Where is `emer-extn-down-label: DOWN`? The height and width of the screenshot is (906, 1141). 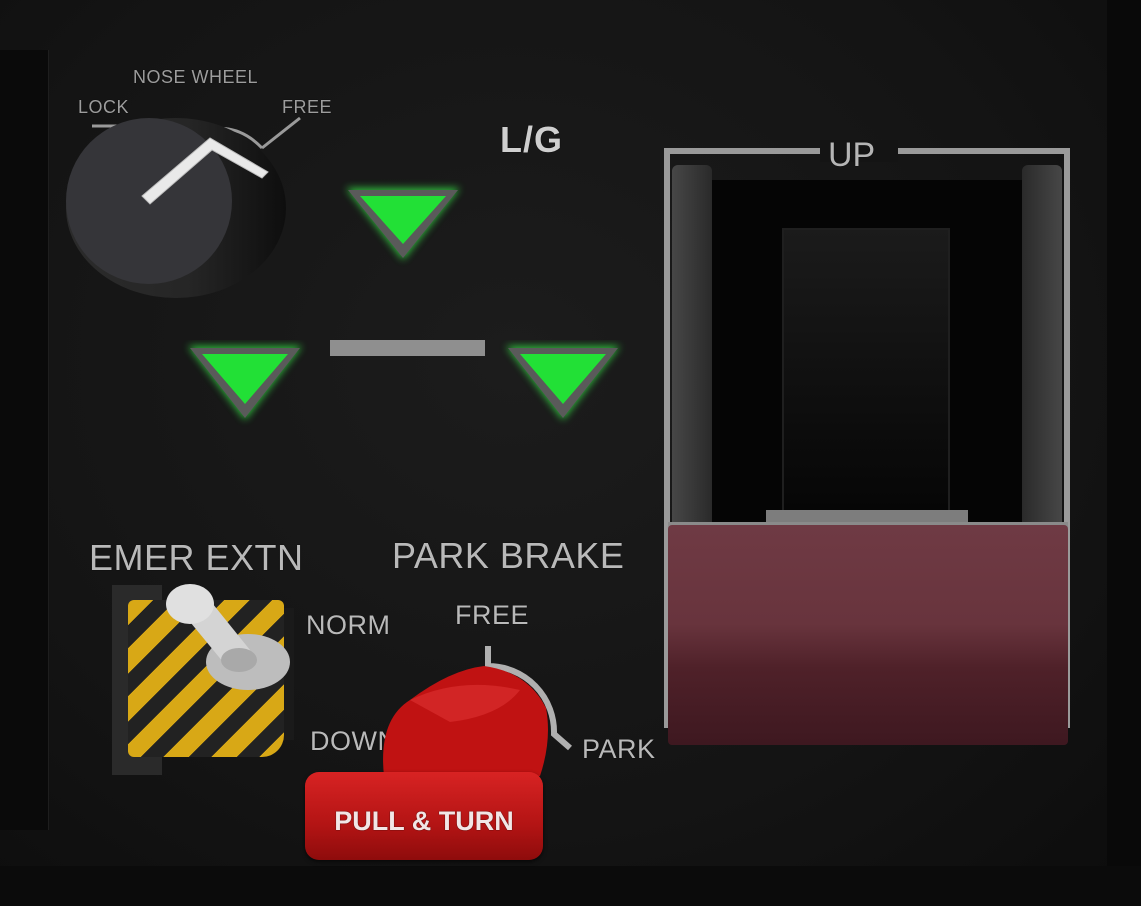 emer-extn-down-label: DOWN is located at coordinates (354, 741).